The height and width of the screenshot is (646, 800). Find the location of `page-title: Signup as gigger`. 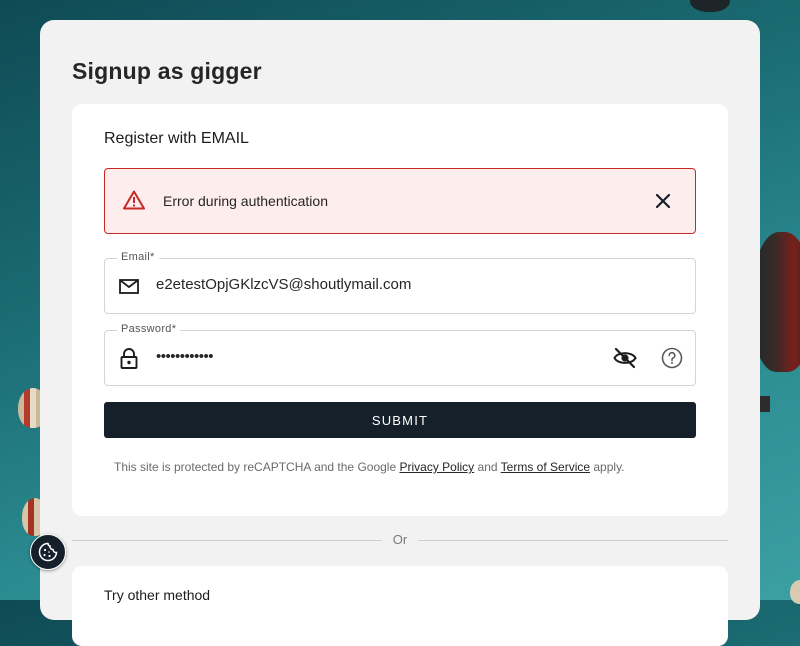

page-title: Signup as gigger is located at coordinates (167, 71).